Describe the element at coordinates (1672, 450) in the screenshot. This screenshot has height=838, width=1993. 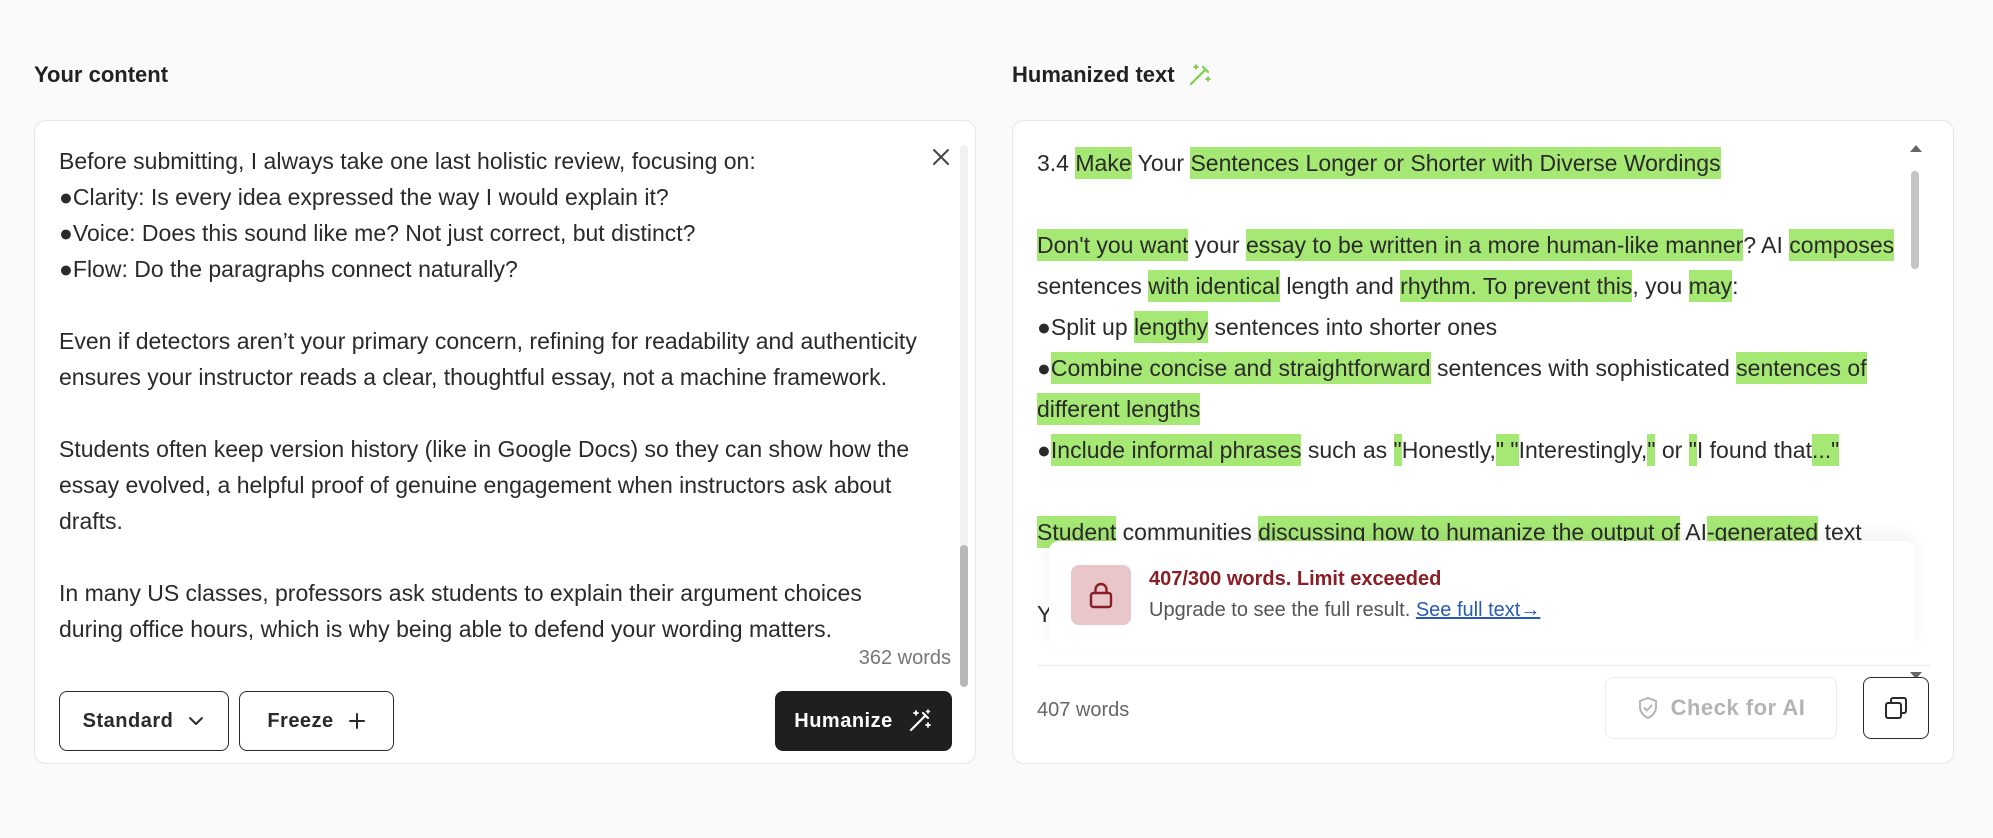
I see `text-segment: or` at that location.